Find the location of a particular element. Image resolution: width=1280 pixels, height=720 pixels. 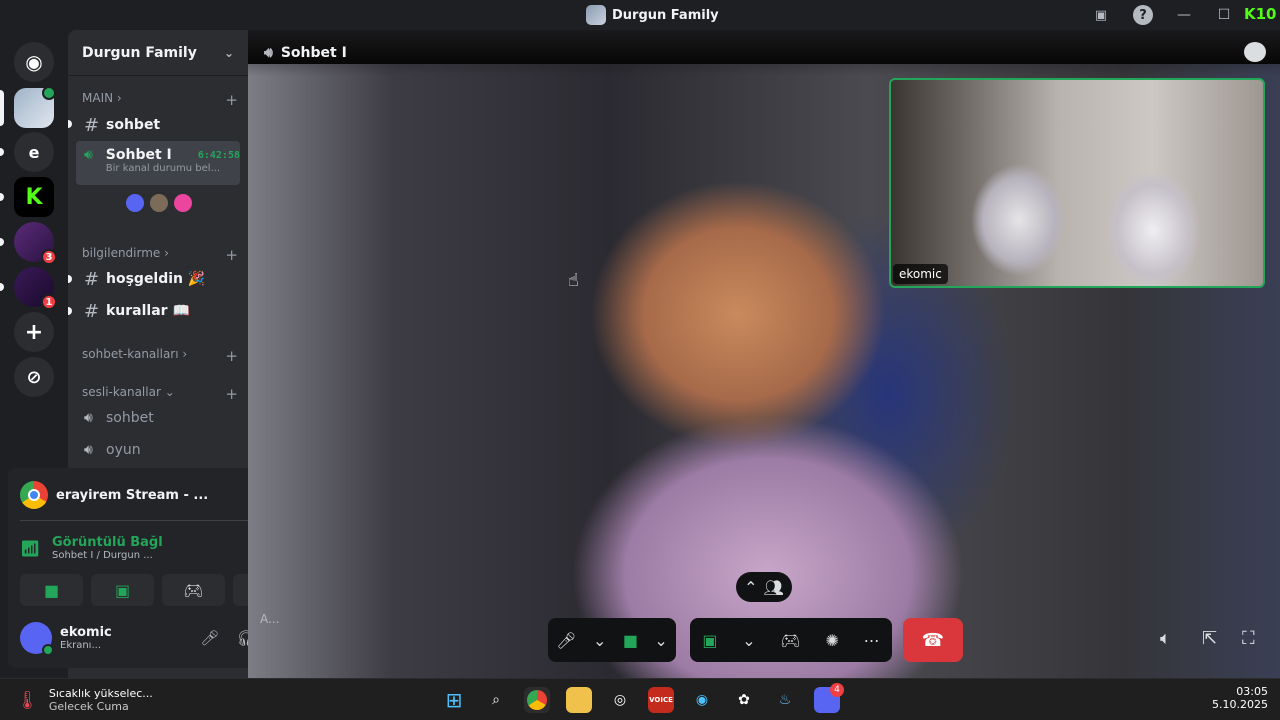

more-options-icon: ⋯ is located at coordinates (872, 640).